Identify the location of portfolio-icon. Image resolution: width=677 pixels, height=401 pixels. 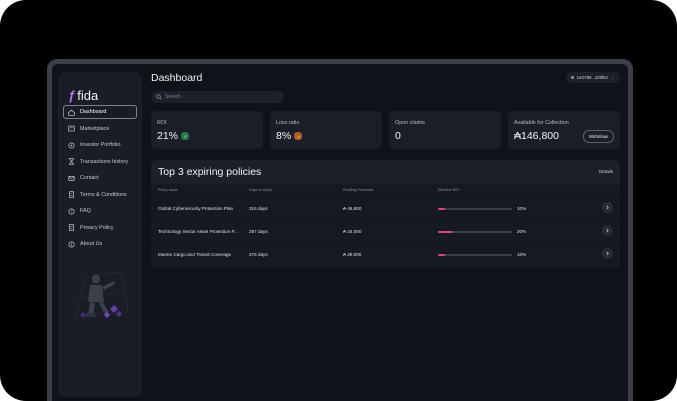
(71, 145).